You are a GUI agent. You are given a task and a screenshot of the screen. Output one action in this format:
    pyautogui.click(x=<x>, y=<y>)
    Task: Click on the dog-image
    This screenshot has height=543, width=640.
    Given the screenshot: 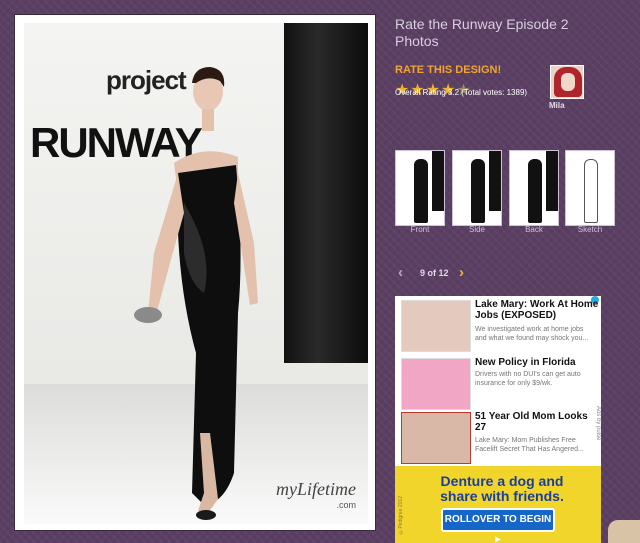 What is the action you would take?
    pyautogui.click(x=624, y=531)
    